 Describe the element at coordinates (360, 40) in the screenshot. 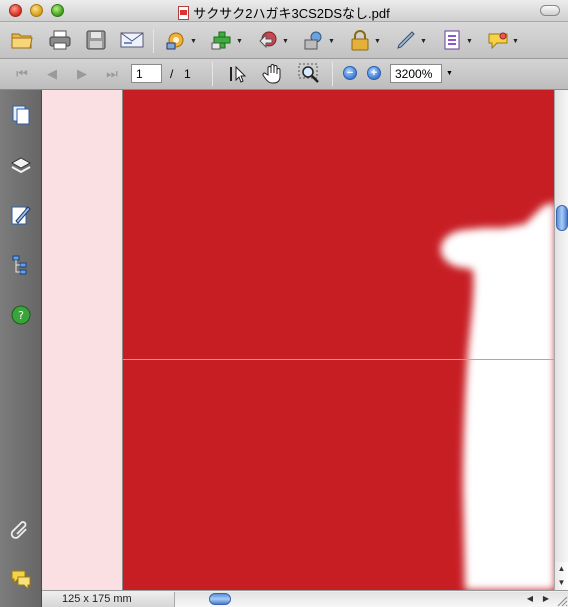

I see `lock-icon` at that location.